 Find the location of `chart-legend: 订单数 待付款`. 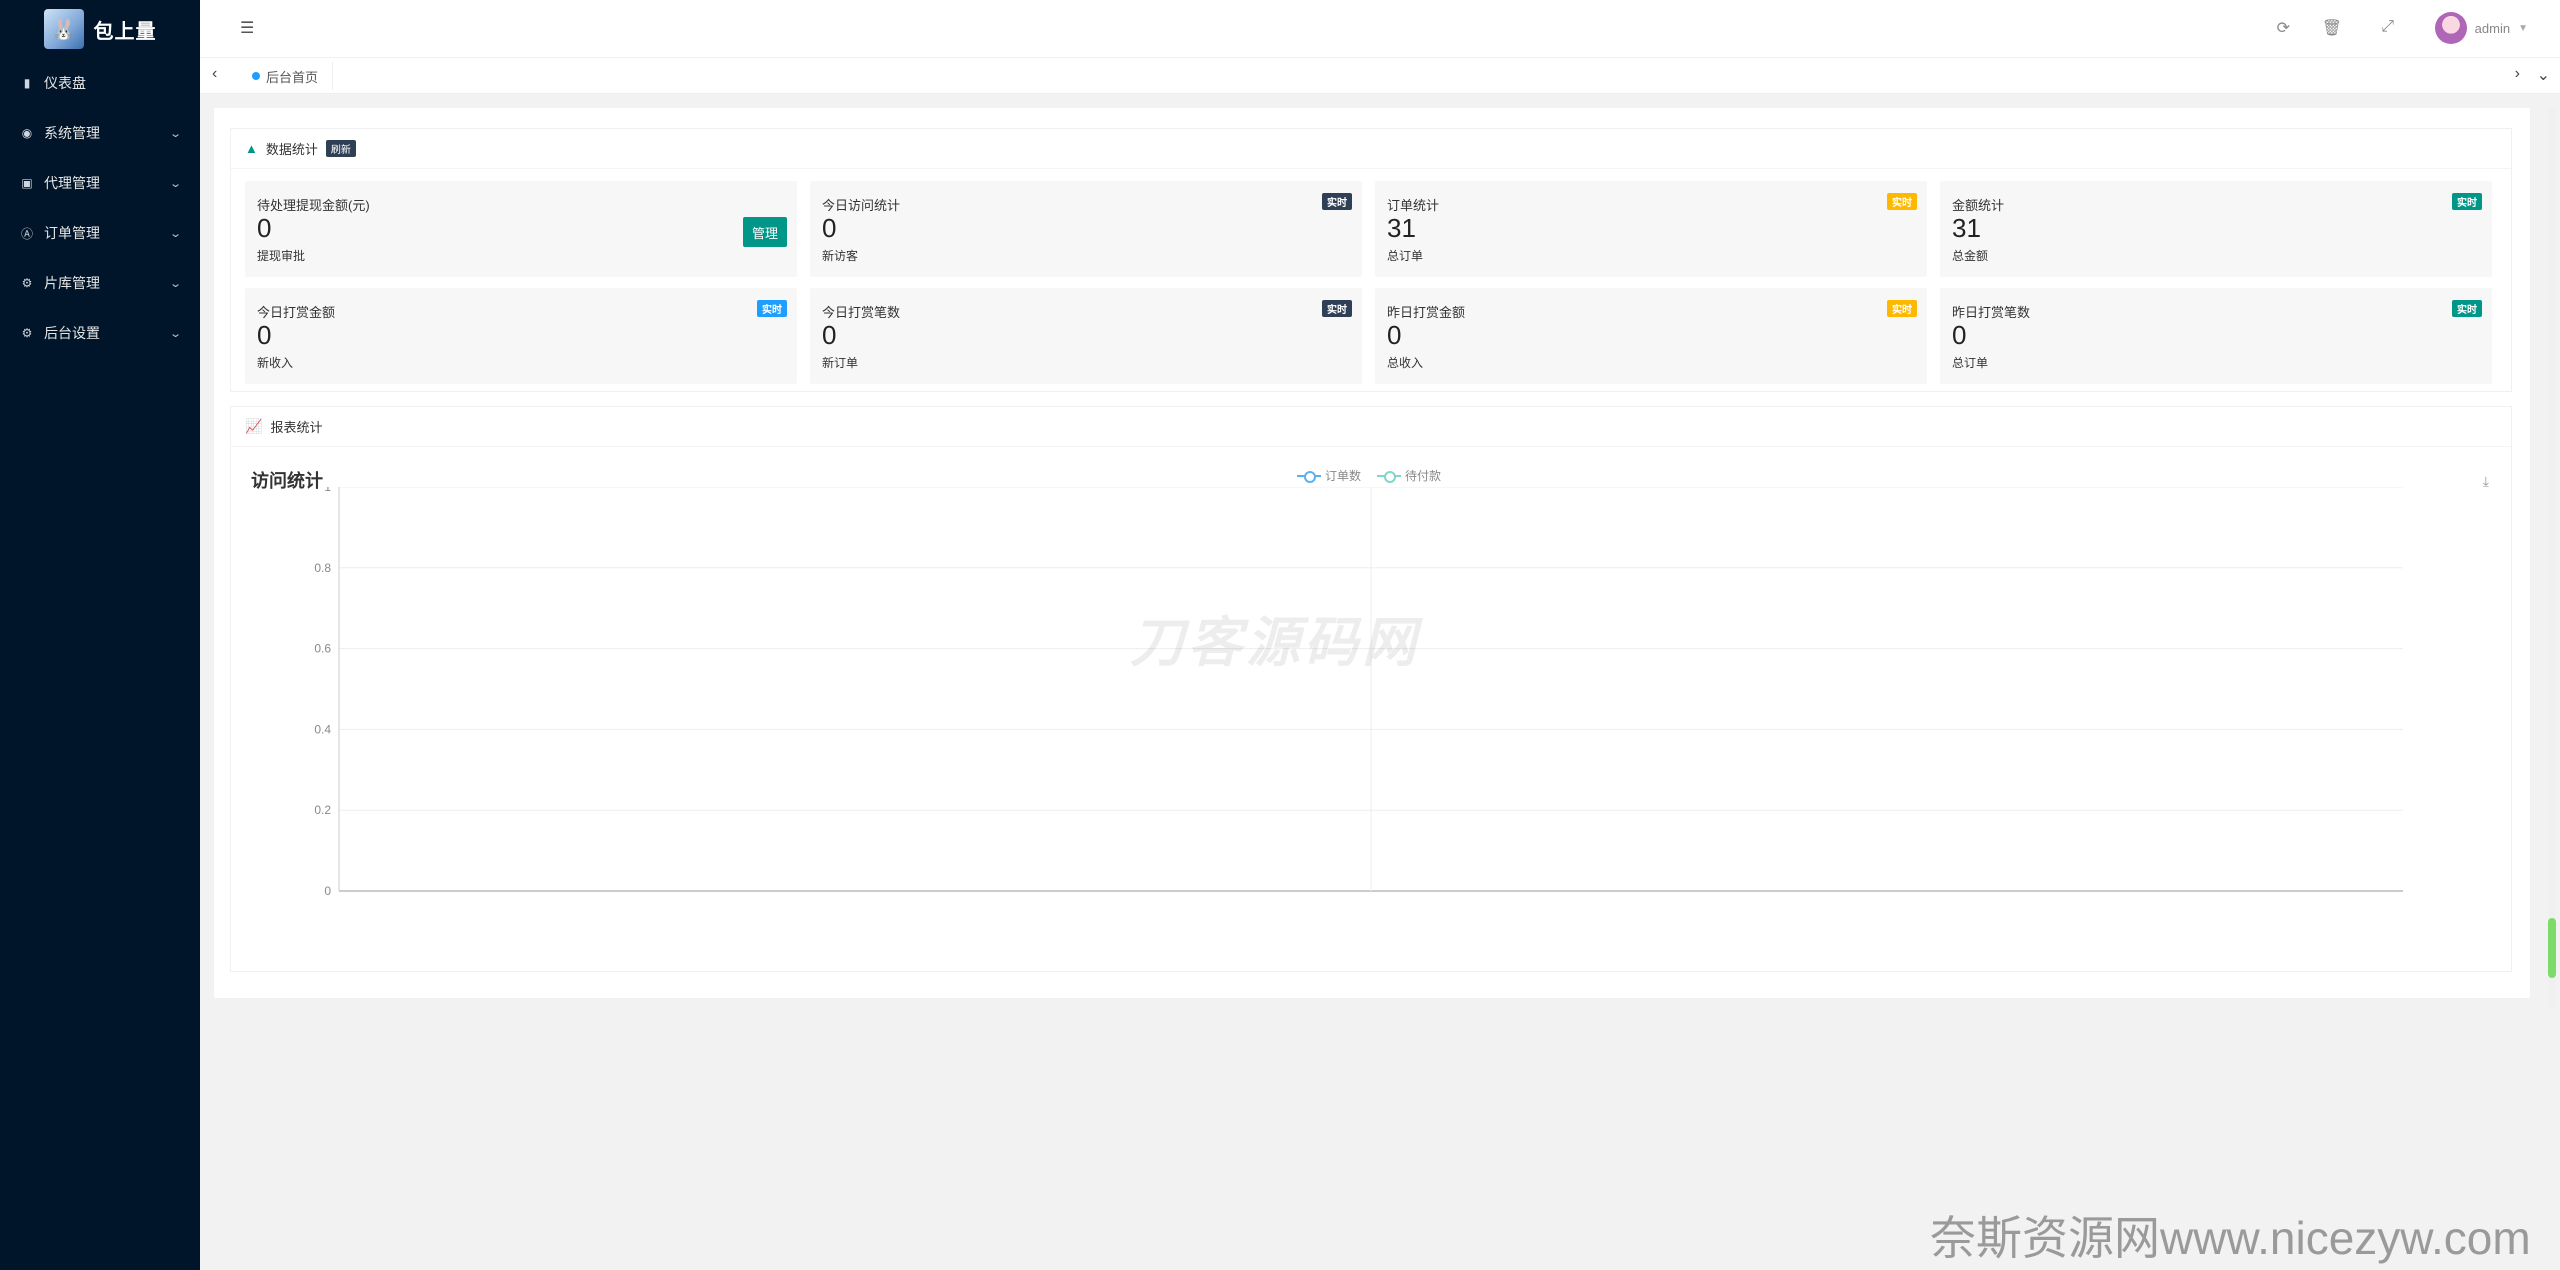

chart-legend: 订单数 待付款 is located at coordinates (1369, 475).